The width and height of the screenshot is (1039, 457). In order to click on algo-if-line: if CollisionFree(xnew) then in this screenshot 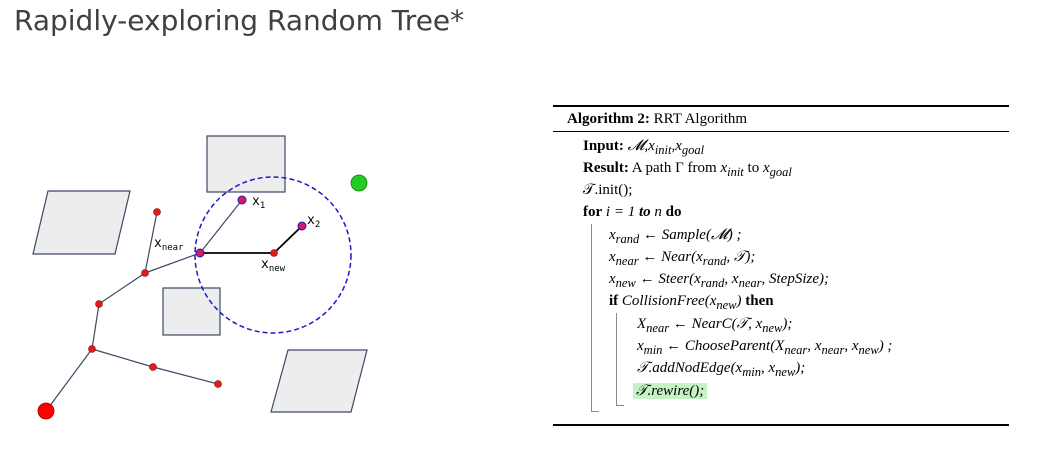, I will do `click(691, 302)`.